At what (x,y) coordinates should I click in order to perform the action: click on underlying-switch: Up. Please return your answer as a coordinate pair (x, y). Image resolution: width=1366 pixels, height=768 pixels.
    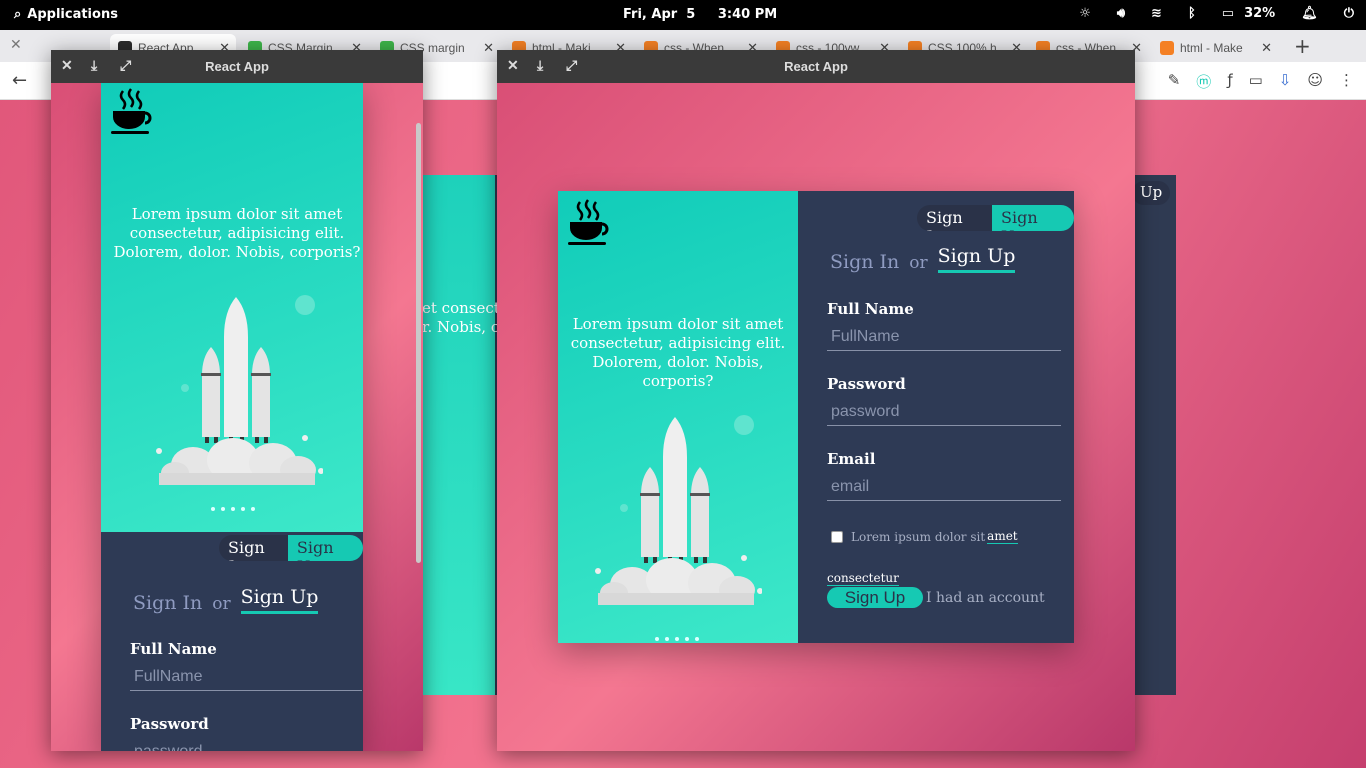
    Looking at the image, I should click on (1151, 193).